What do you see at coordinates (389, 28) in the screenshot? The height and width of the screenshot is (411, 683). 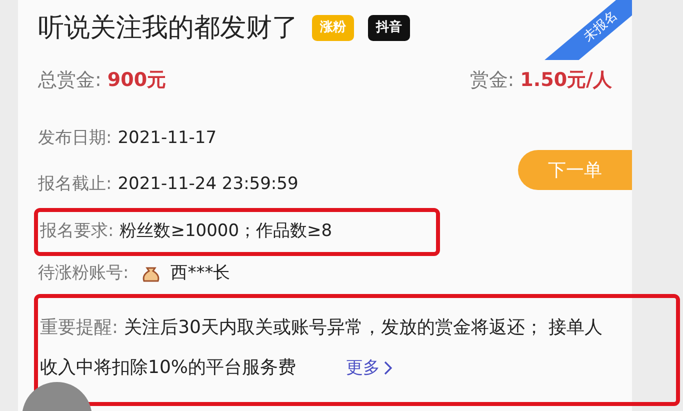 I see `platform-tag: 抖音` at bounding box center [389, 28].